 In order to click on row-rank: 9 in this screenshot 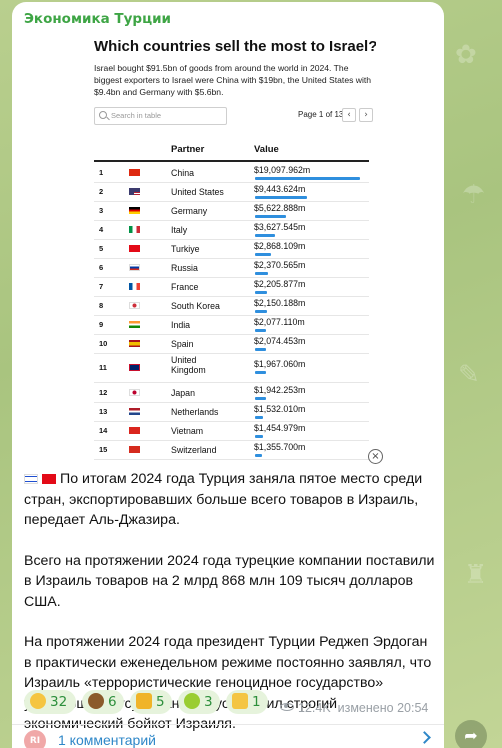, I will do `click(101, 324)`.